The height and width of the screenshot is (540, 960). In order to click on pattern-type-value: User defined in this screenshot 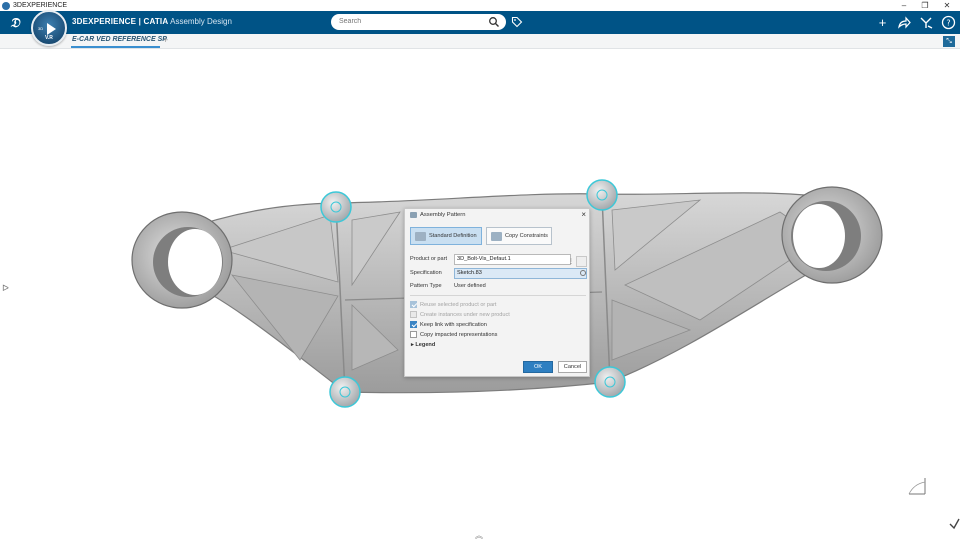, I will do `click(470, 286)`.